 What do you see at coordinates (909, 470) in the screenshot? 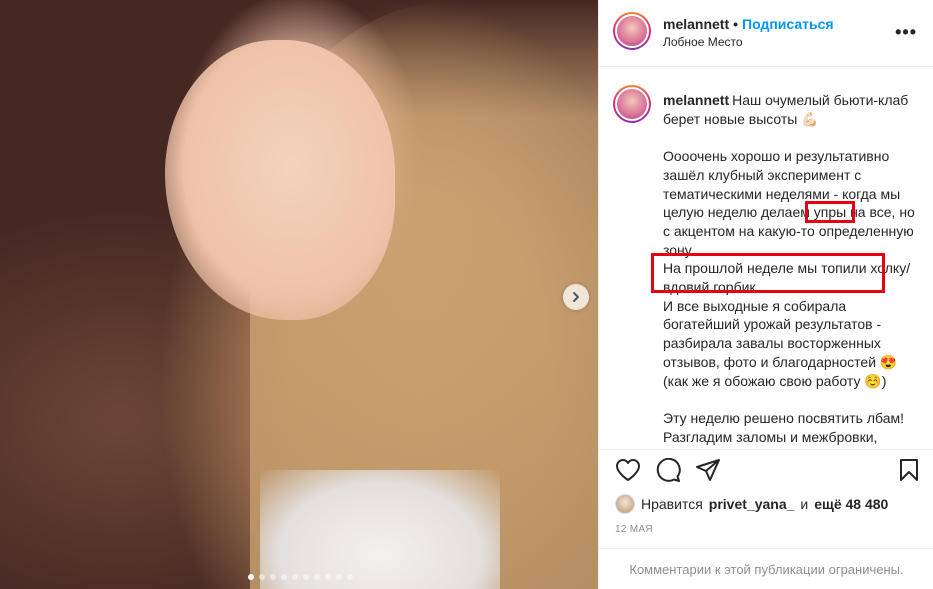
I see `bookmark-icon` at bounding box center [909, 470].